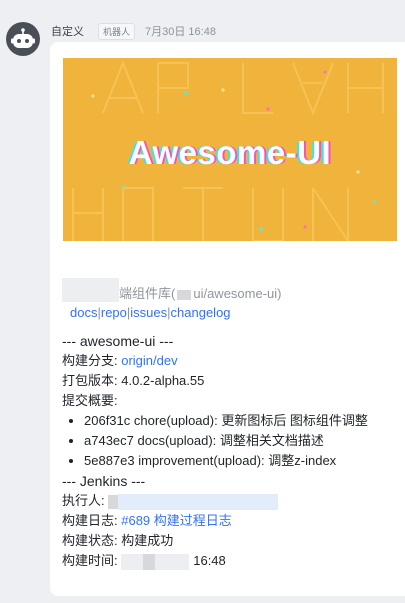 This screenshot has width=405, height=603. I want to click on executor-row: 执行人:, so click(230, 501).